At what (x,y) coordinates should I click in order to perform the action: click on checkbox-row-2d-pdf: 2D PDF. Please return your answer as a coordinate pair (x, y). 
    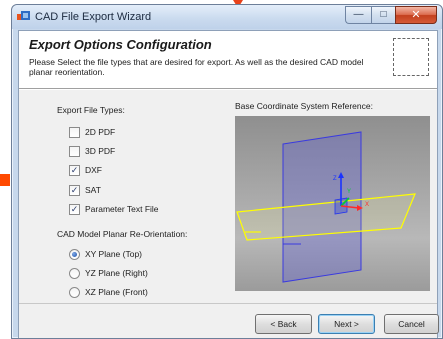
    Looking at the image, I should click on (92, 132).